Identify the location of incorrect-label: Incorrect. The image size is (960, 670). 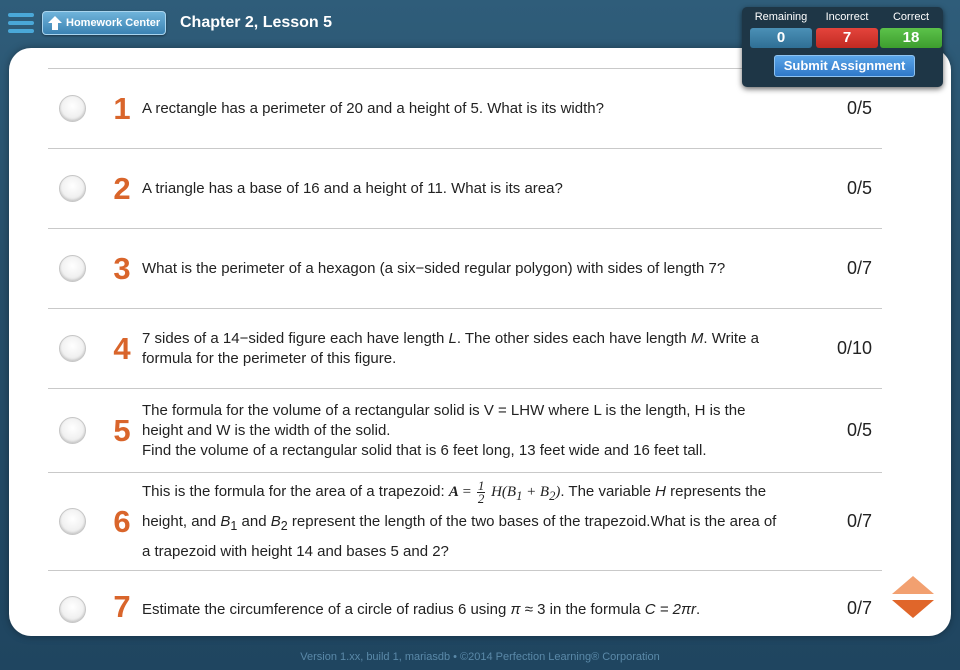
(847, 17).